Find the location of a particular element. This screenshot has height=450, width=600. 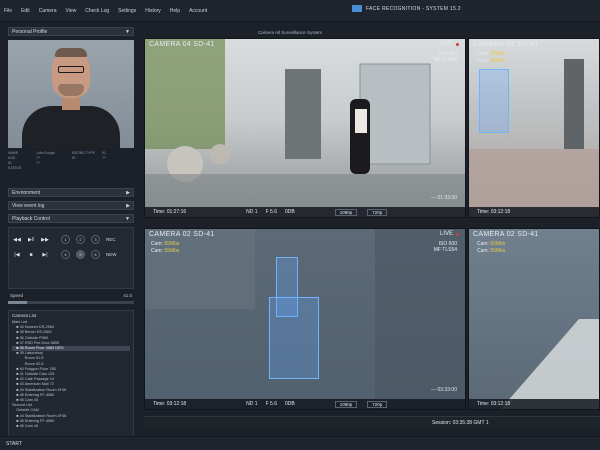

menu-help: Help is located at coordinates (175, 11).